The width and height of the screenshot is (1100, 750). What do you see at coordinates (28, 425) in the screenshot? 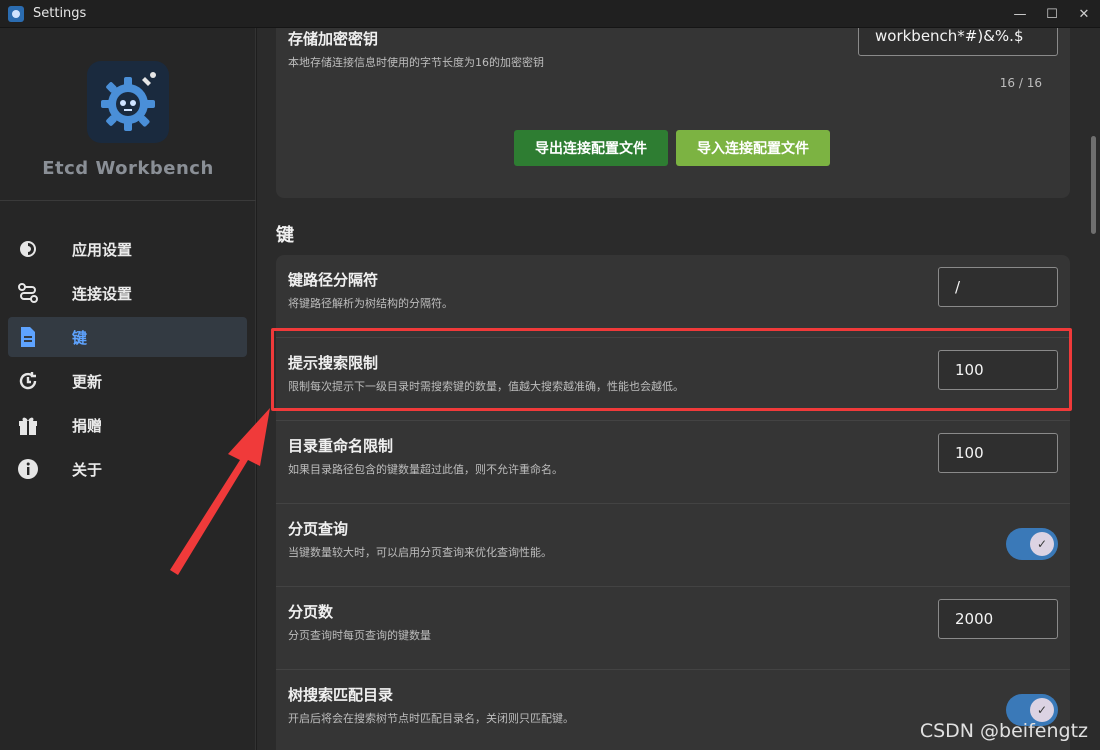
I see `gift-icon` at bounding box center [28, 425].